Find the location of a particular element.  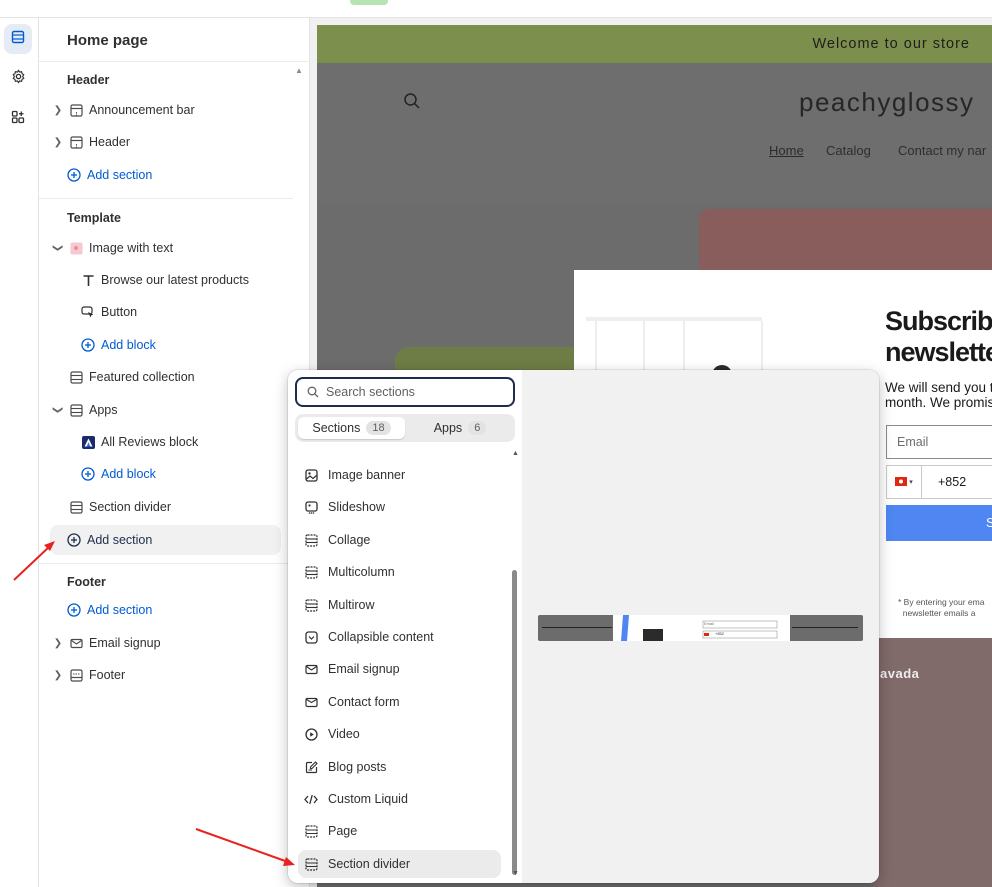

apps-rail-button is located at coordinates (18, 119).